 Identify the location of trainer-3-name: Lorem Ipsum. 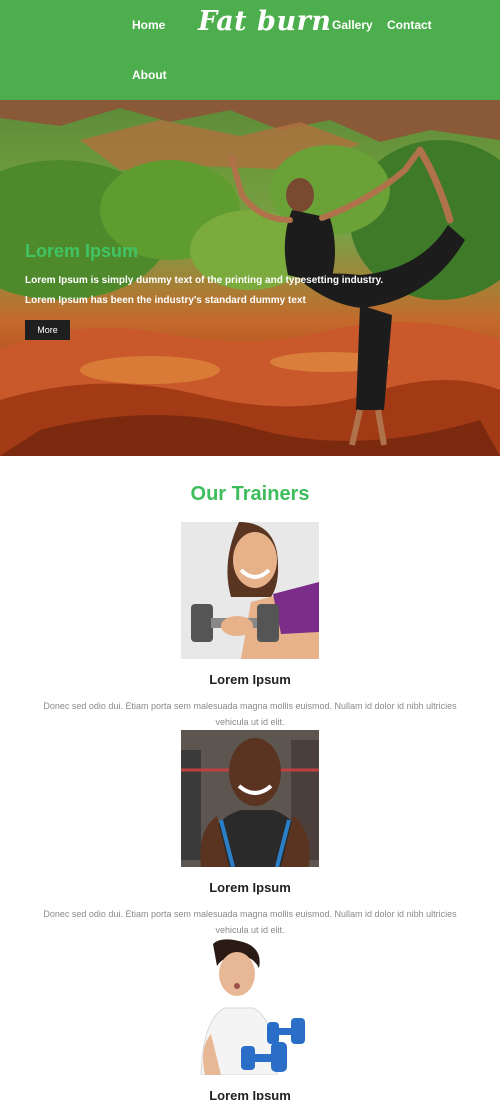
(250, 1094).